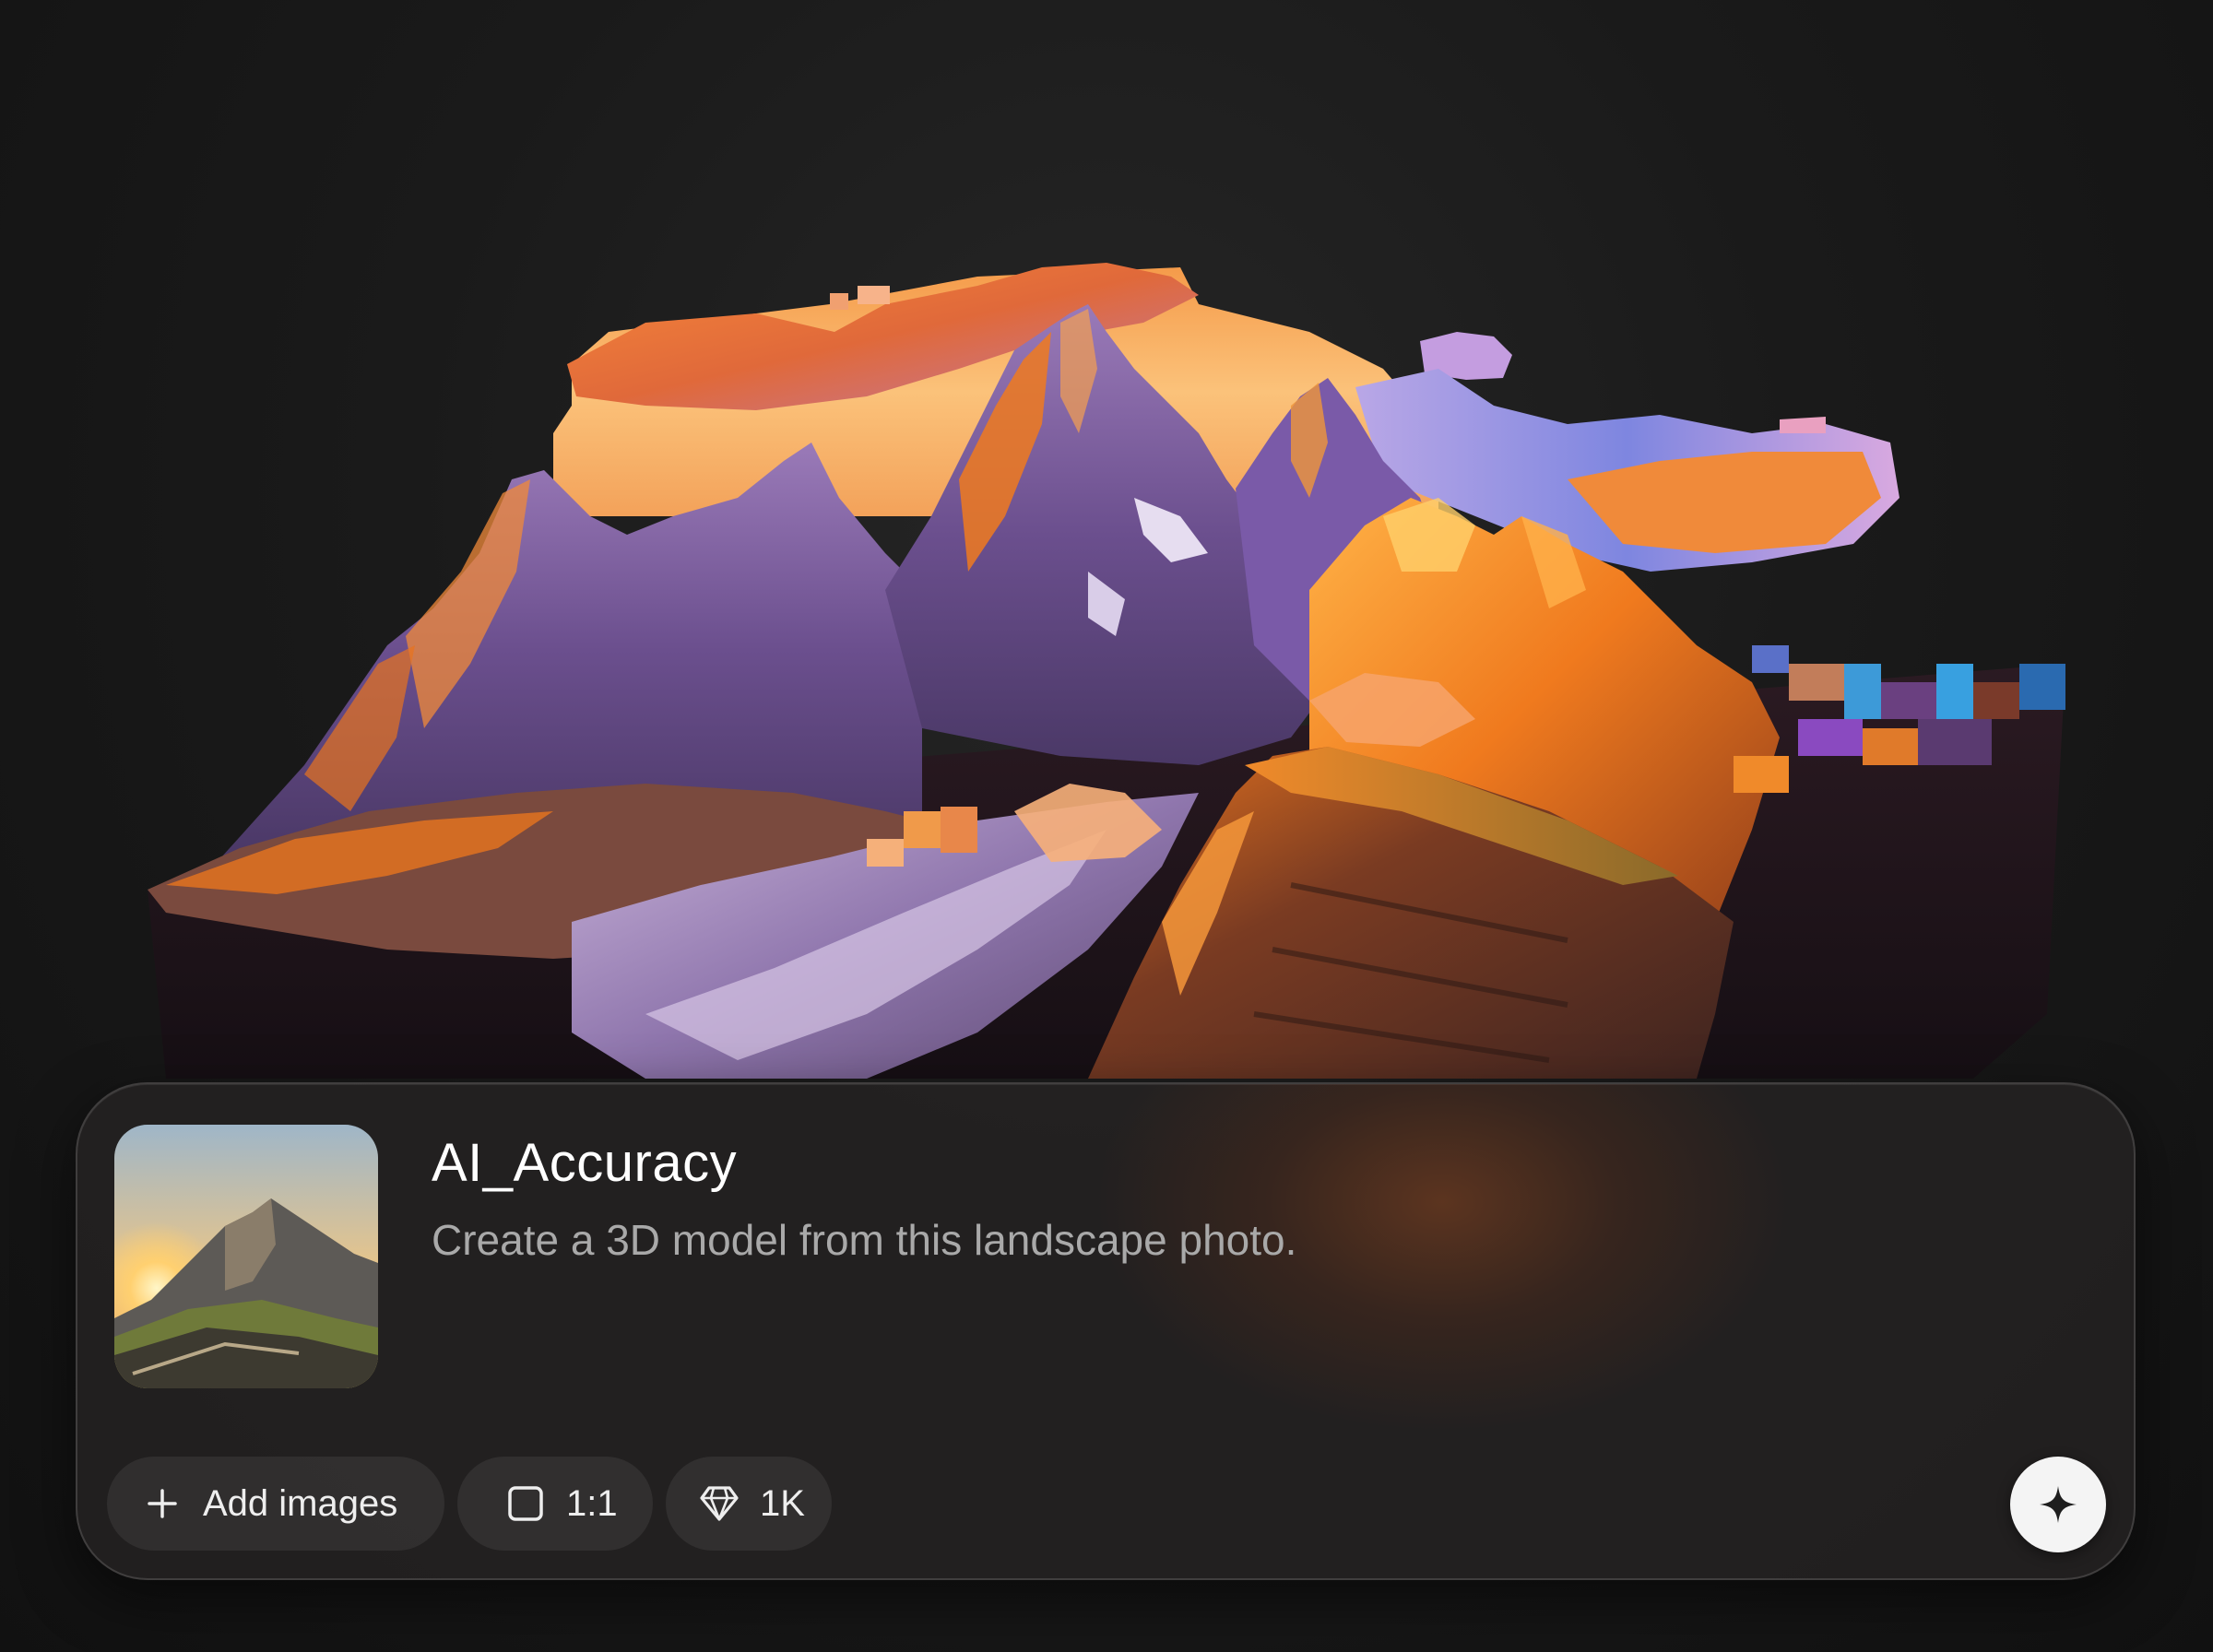 This screenshot has height=1652, width=2213. What do you see at coordinates (592, 1503) in the screenshot?
I see `aspect-ratio-value: 1:1` at bounding box center [592, 1503].